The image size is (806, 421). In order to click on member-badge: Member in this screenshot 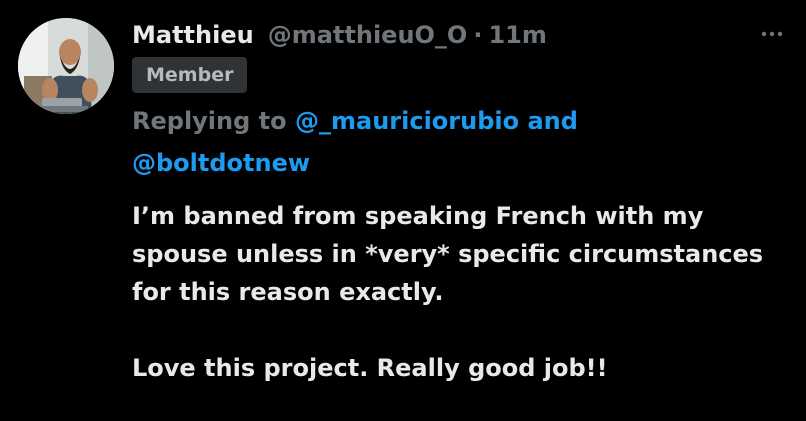, I will do `click(190, 75)`.